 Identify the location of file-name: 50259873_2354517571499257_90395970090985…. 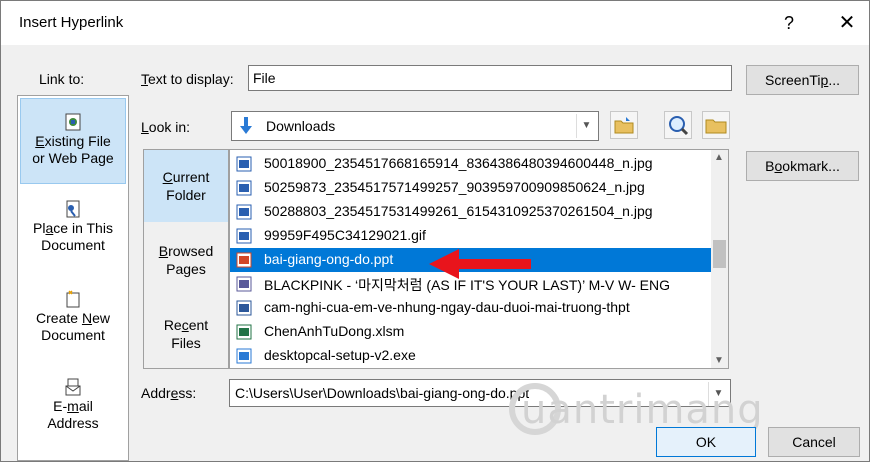
(454, 187).